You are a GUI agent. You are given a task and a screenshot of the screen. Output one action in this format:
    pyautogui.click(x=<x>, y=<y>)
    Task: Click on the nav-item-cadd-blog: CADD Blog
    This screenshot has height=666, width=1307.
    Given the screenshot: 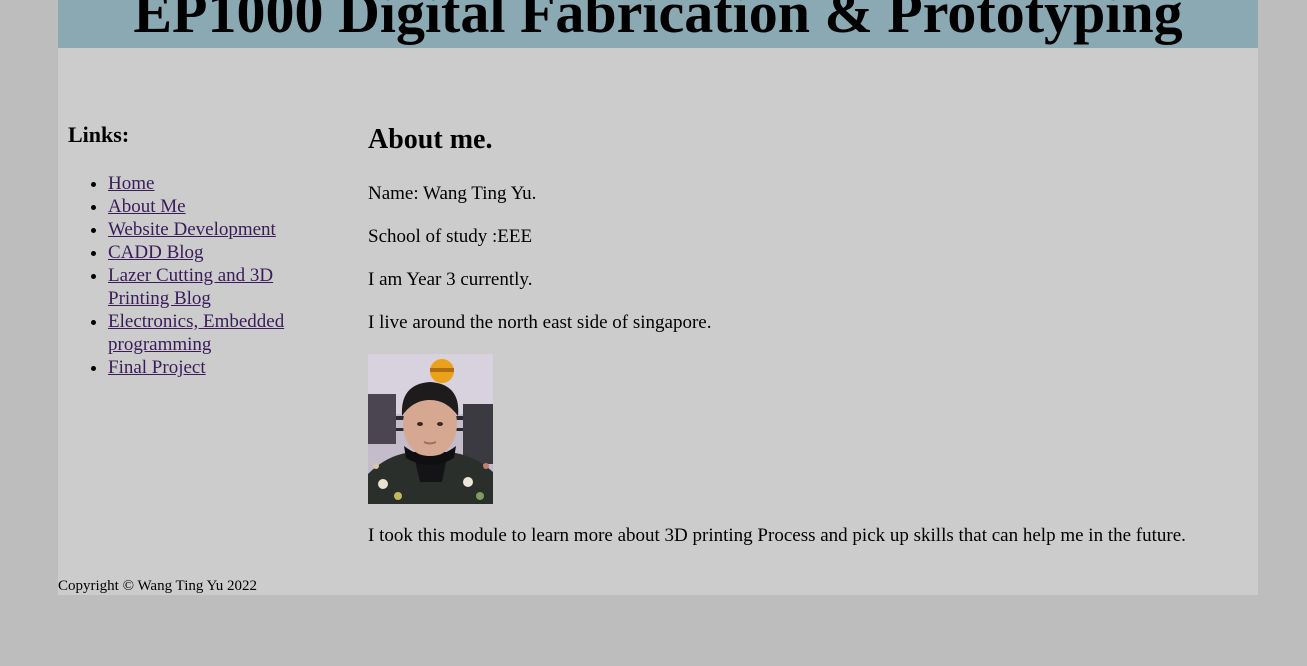 What is the action you would take?
    pyautogui.click(x=223, y=252)
    